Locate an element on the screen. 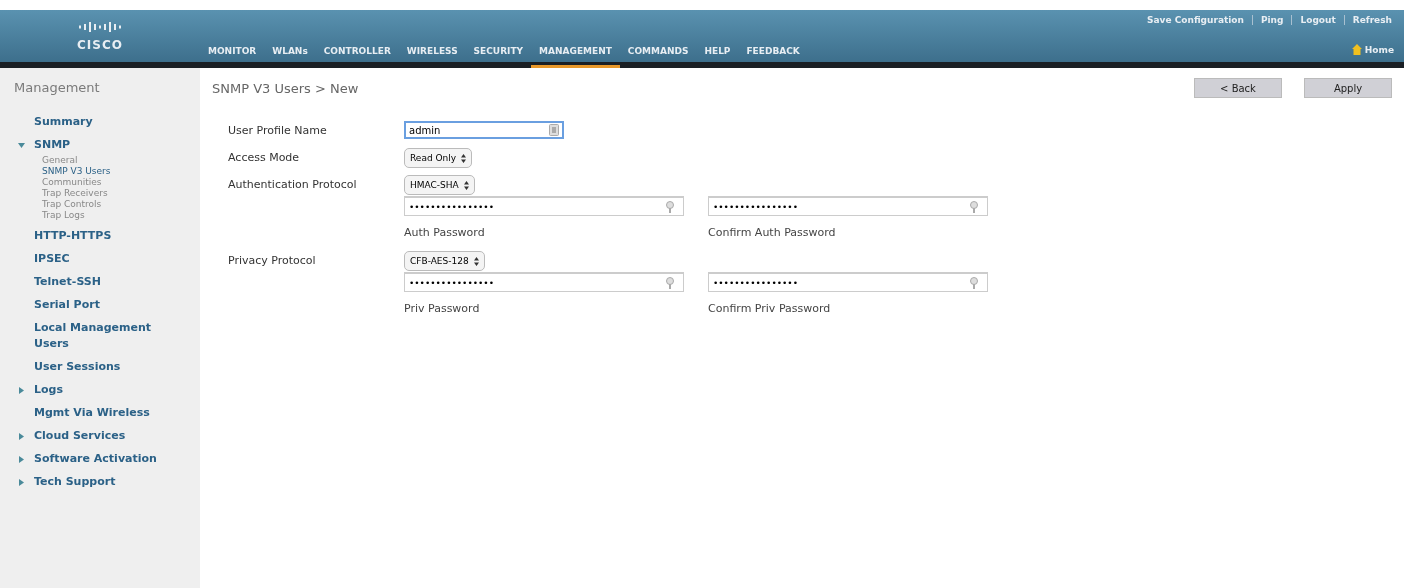 This screenshot has height=588, width=1404. field-label: User Profile Name is located at coordinates (278, 130).